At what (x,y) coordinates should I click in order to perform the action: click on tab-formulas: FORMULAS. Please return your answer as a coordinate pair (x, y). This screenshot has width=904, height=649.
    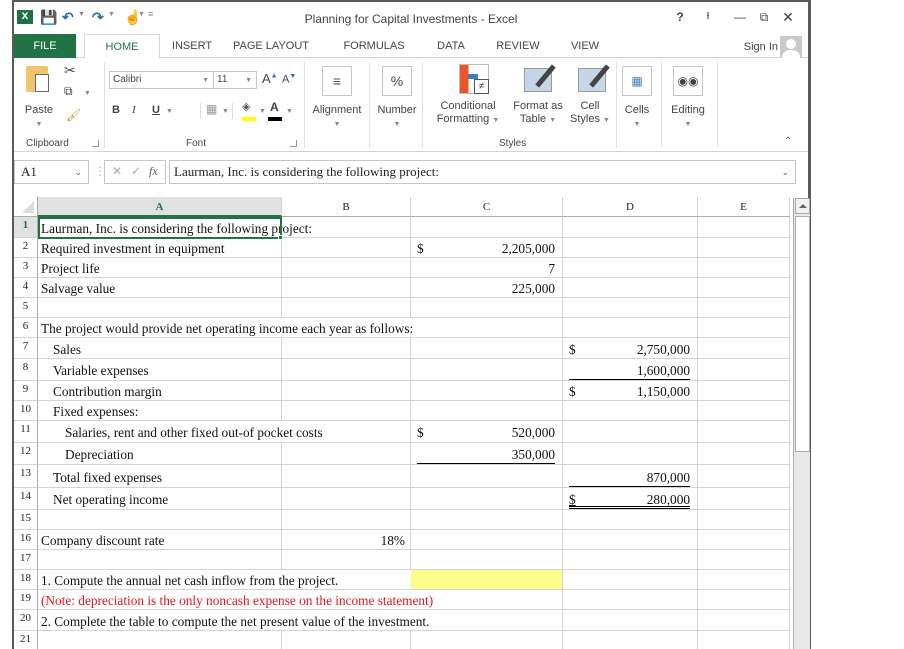
    Looking at the image, I should click on (374, 46).